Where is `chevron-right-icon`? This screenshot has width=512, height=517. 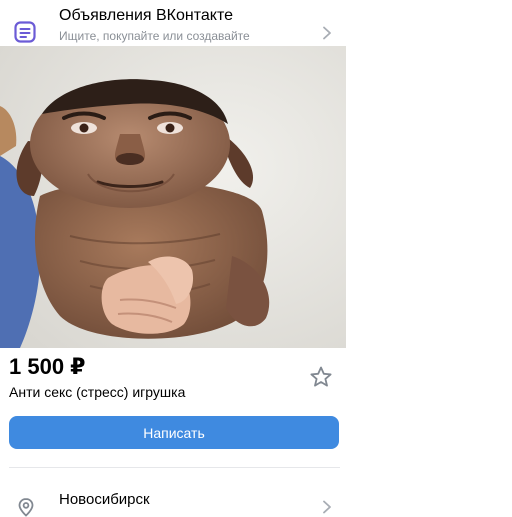
chevron-right-icon is located at coordinates (327, 33).